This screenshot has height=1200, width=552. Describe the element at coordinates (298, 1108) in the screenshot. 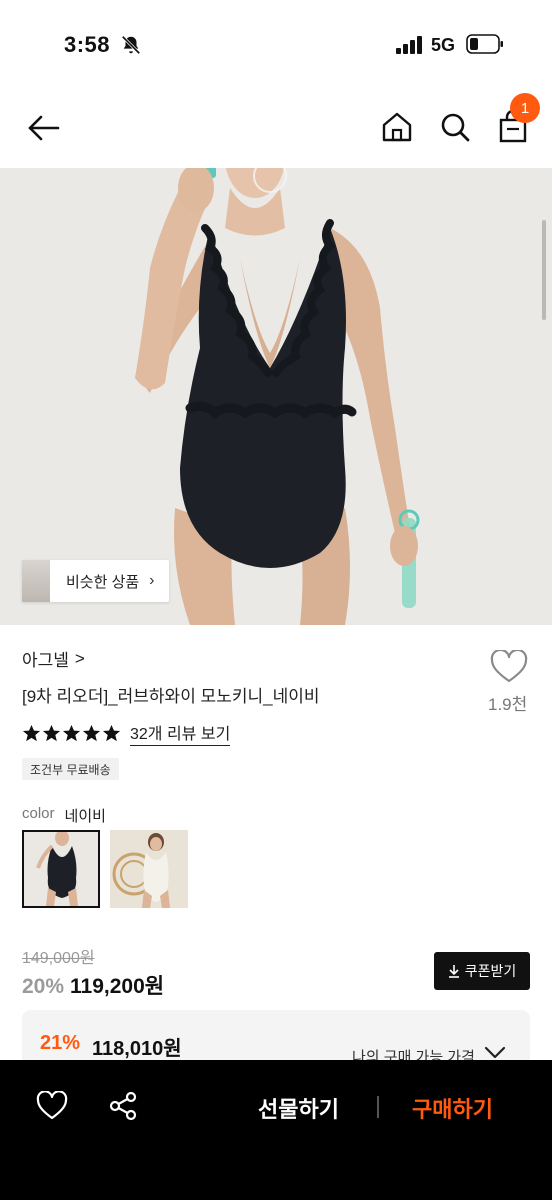

I see `gift-button: 선물하기` at that location.